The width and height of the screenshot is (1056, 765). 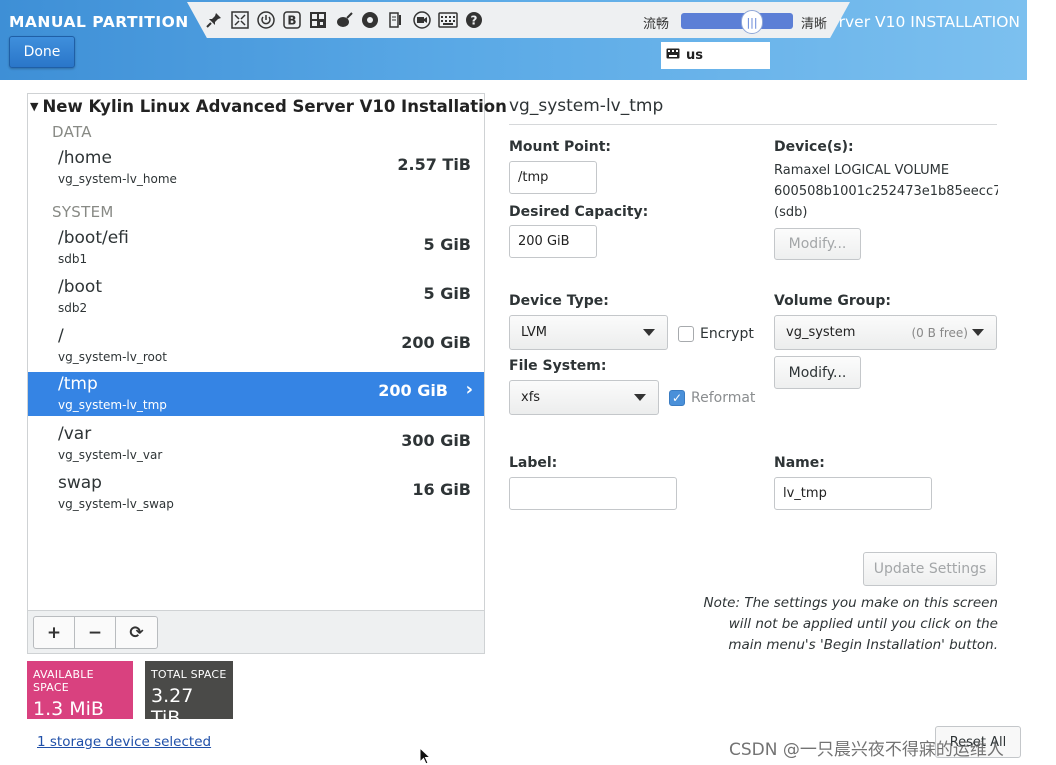 What do you see at coordinates (318, 20) in the screenshot?
I see `qr-icon` at bounding box center [318, 20].